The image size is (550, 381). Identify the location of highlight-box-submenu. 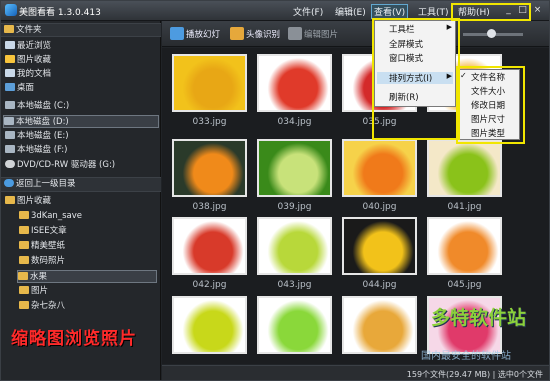
(490, 105).